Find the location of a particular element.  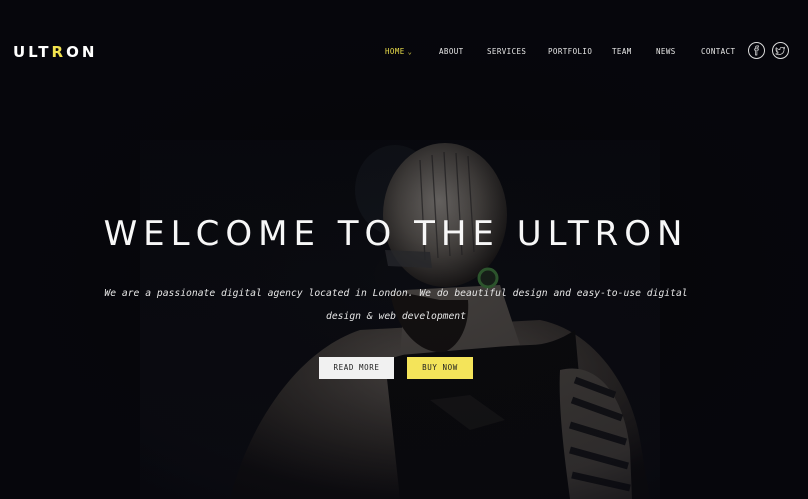

nav-item-label: HOME is located at coordinates (395, 51).